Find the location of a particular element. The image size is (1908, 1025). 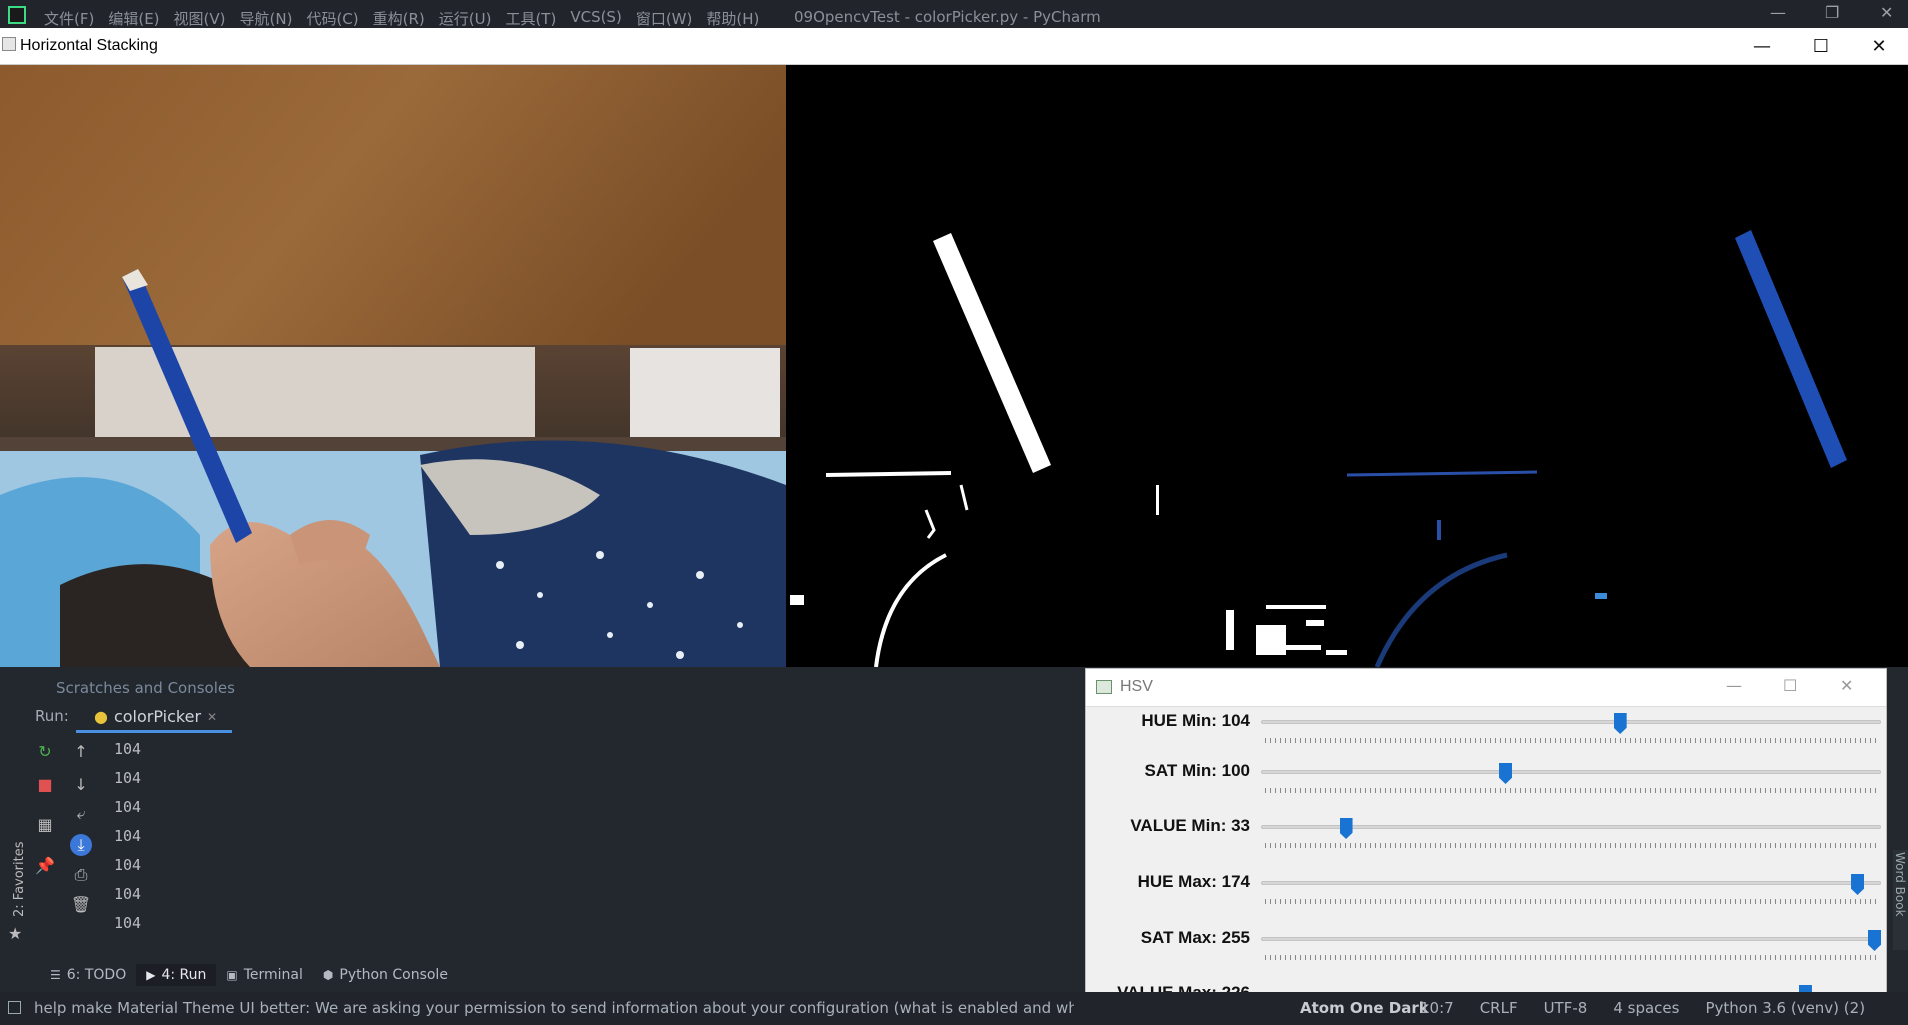

tool-tab: ⬢ Python Console is located at coordinates (385, 975).